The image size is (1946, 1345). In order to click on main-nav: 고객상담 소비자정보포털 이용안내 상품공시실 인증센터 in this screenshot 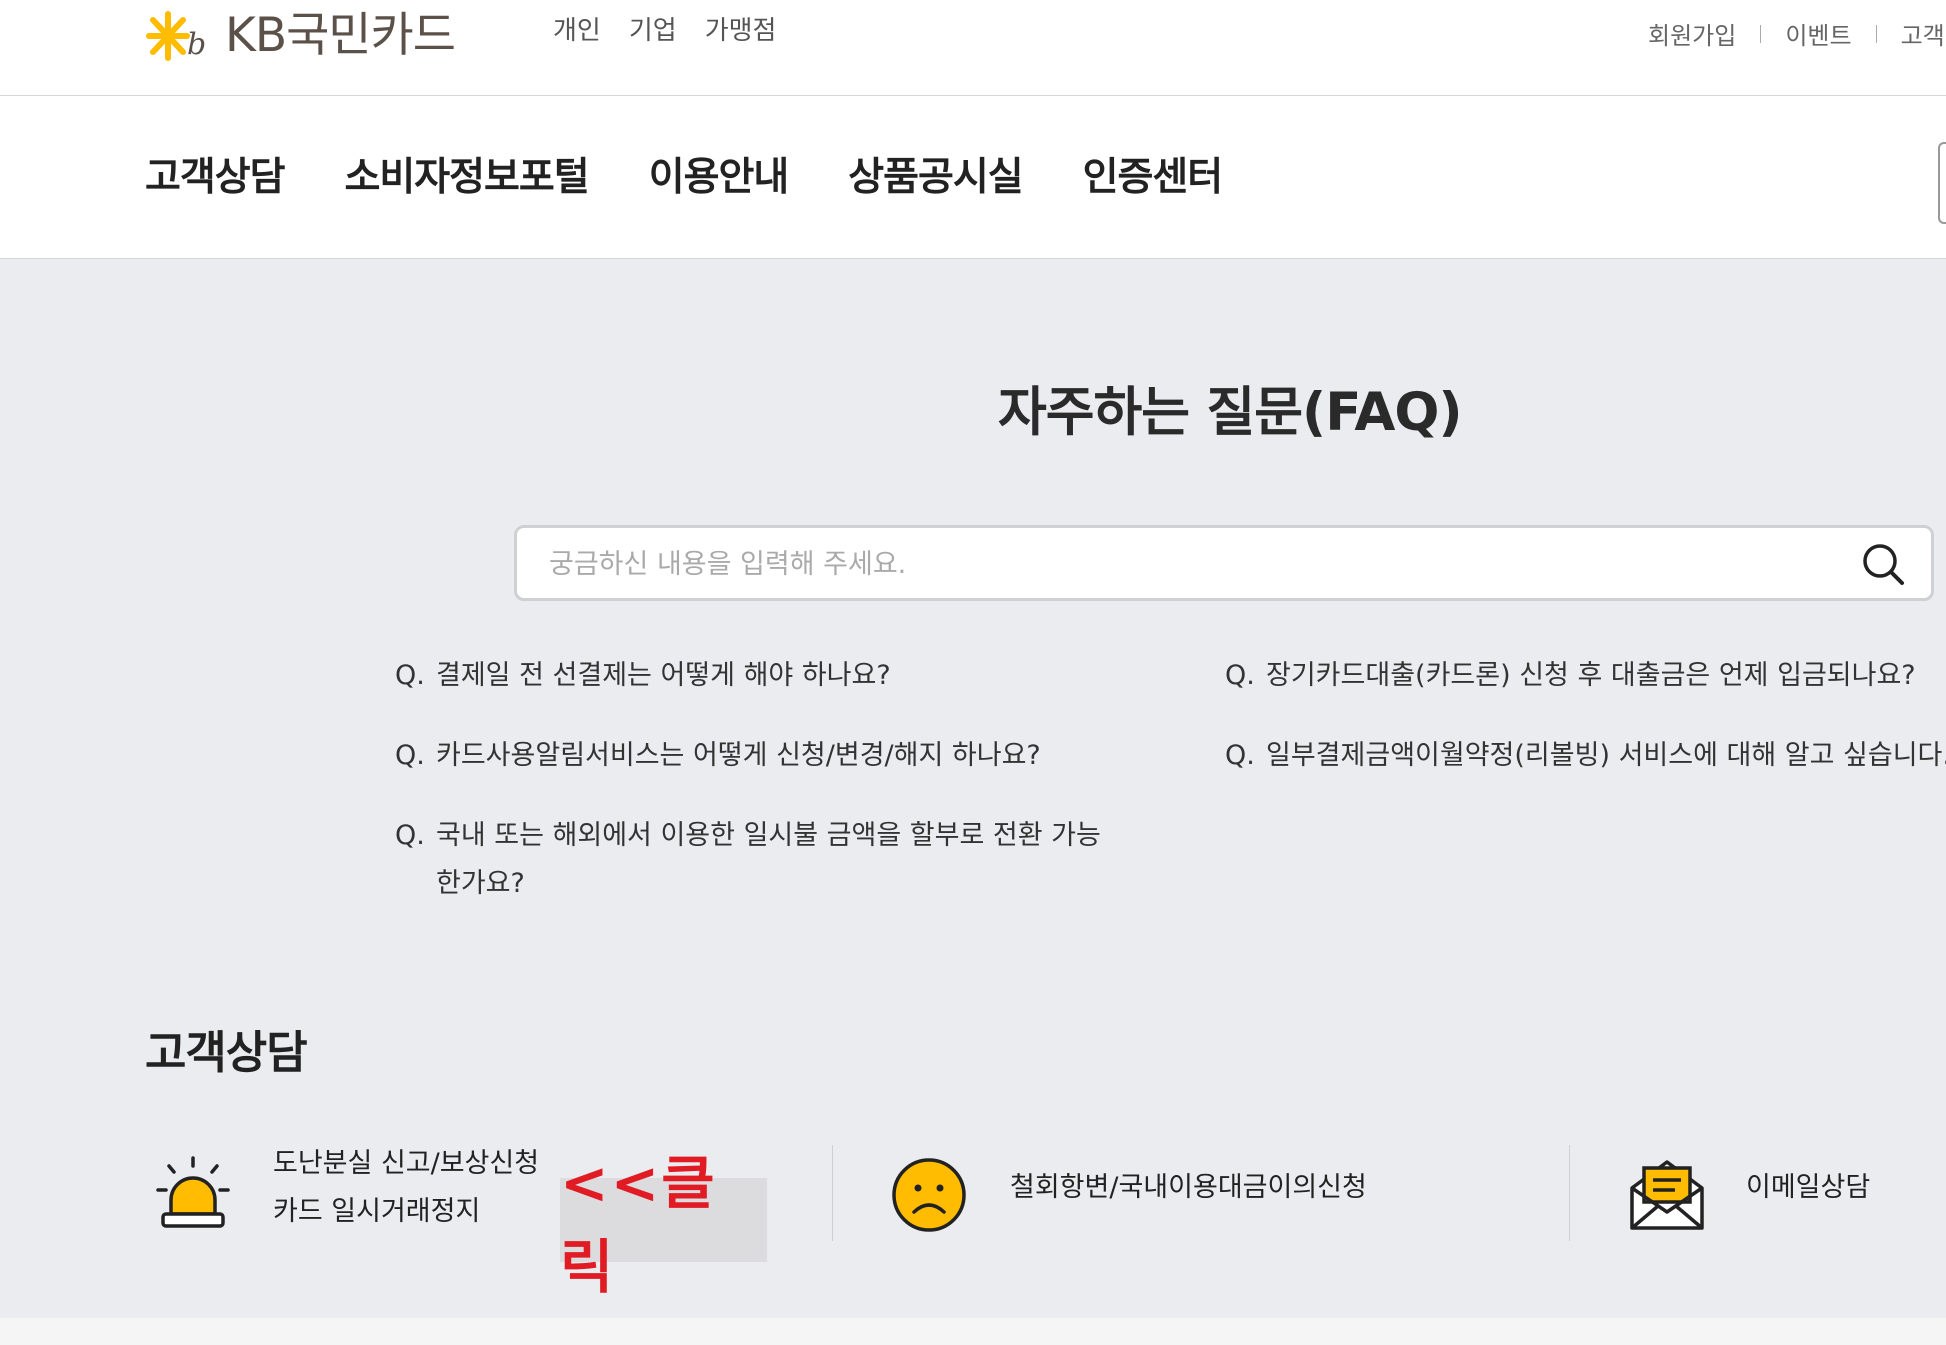, I will do `click(973, 177)`.